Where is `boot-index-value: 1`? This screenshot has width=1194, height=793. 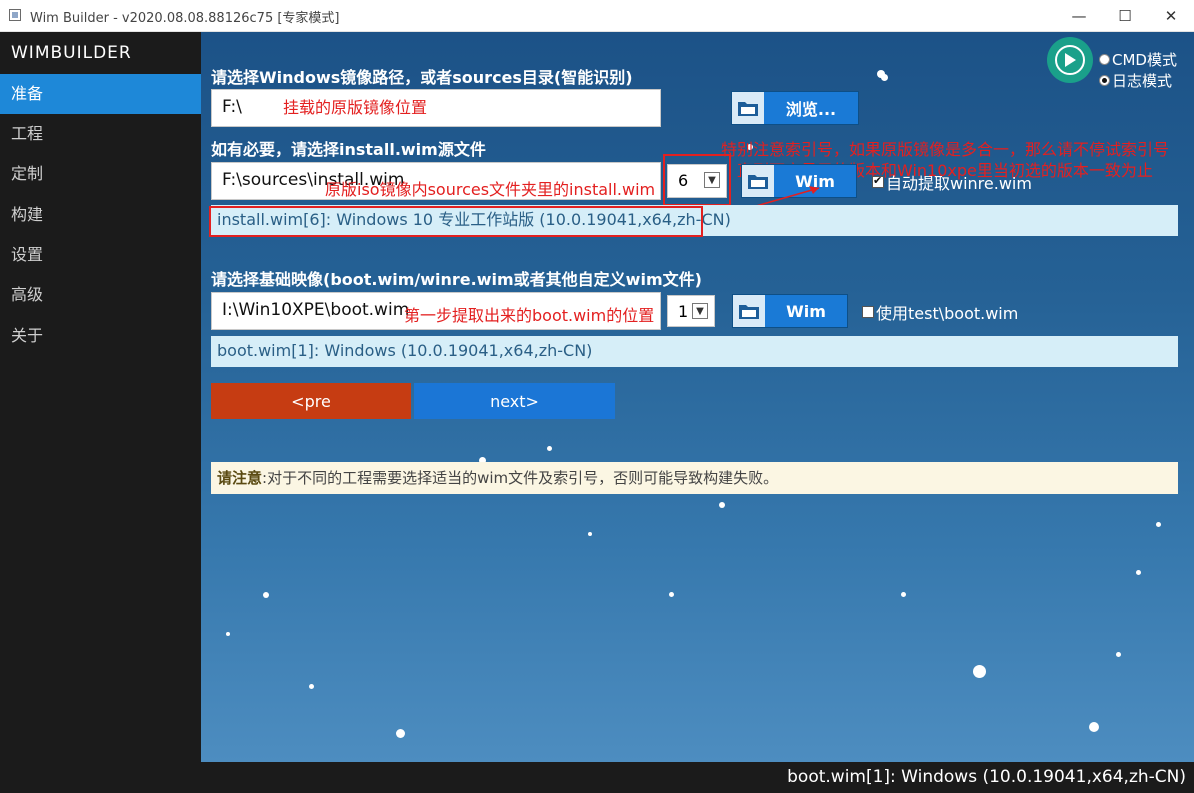 boot-index-value: 1 is located at coordinates (683, 311).